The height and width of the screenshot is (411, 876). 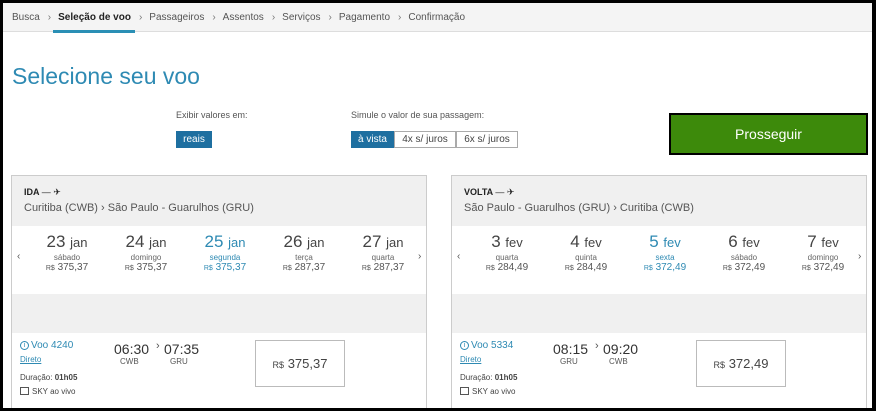 What do you see at coordinates (671, 267) in the screenshot?
I see `date-price: 372,49` at bounding box center [671, 267].